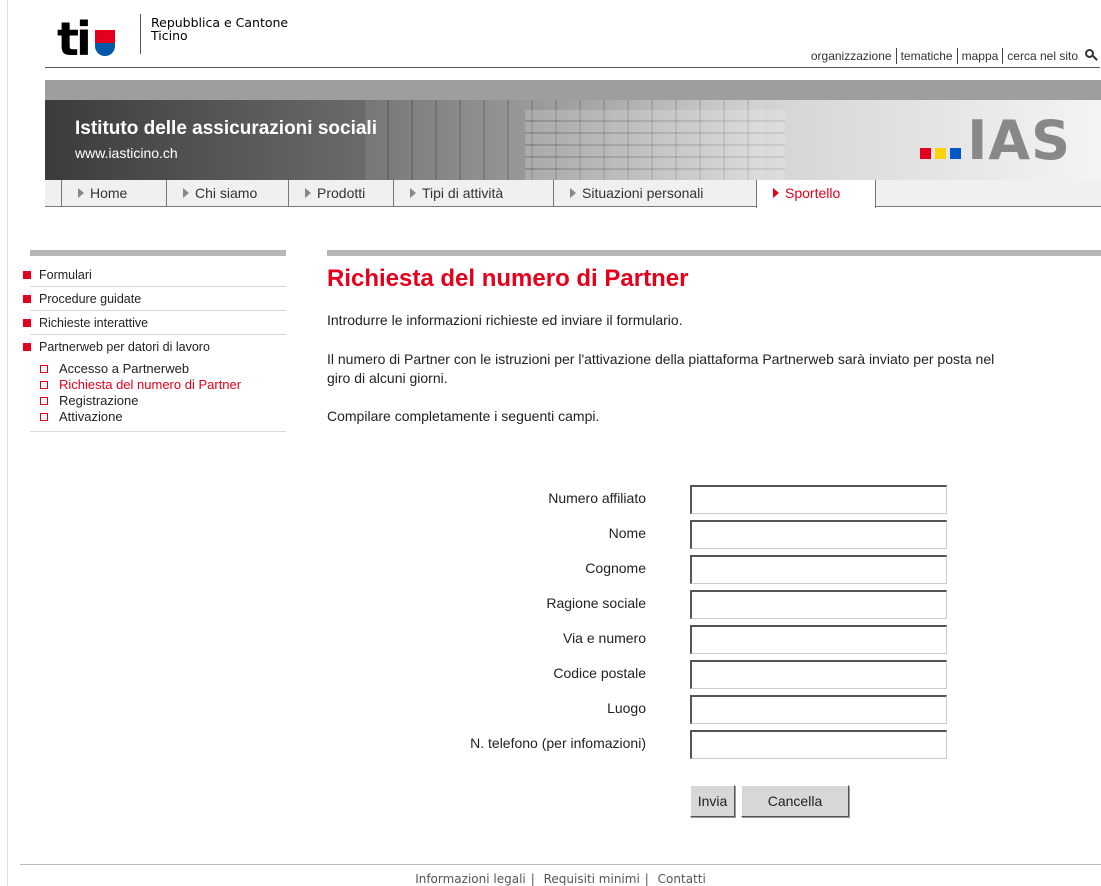  I want to click on sidebar-subitem-label: Attivazione, so click(91, 416).